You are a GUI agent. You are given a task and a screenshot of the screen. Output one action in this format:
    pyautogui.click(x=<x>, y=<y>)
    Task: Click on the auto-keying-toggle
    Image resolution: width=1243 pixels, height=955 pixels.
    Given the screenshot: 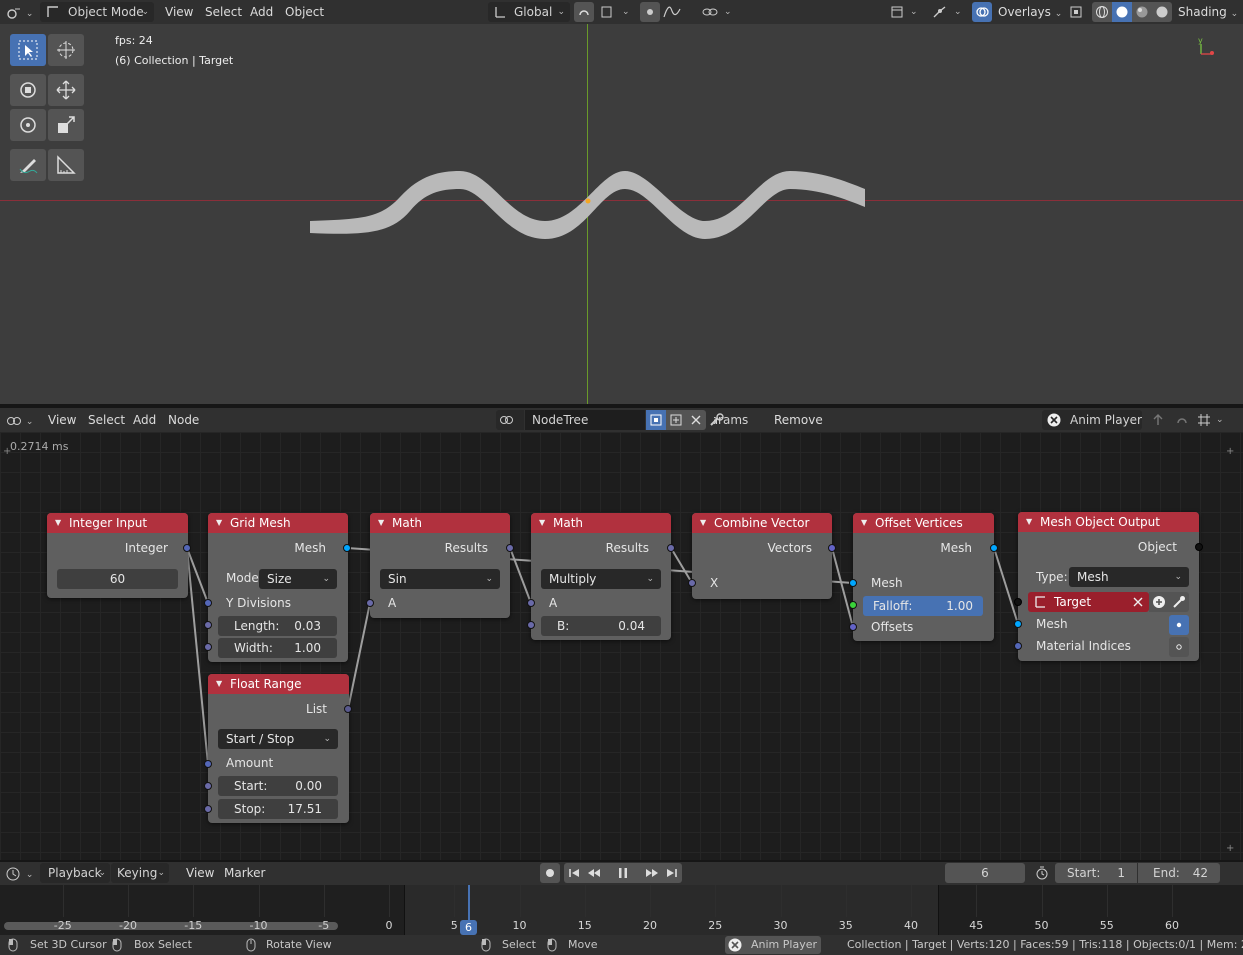 What is the action you would take?
    pyautogui.click(x=550, y=873)
    